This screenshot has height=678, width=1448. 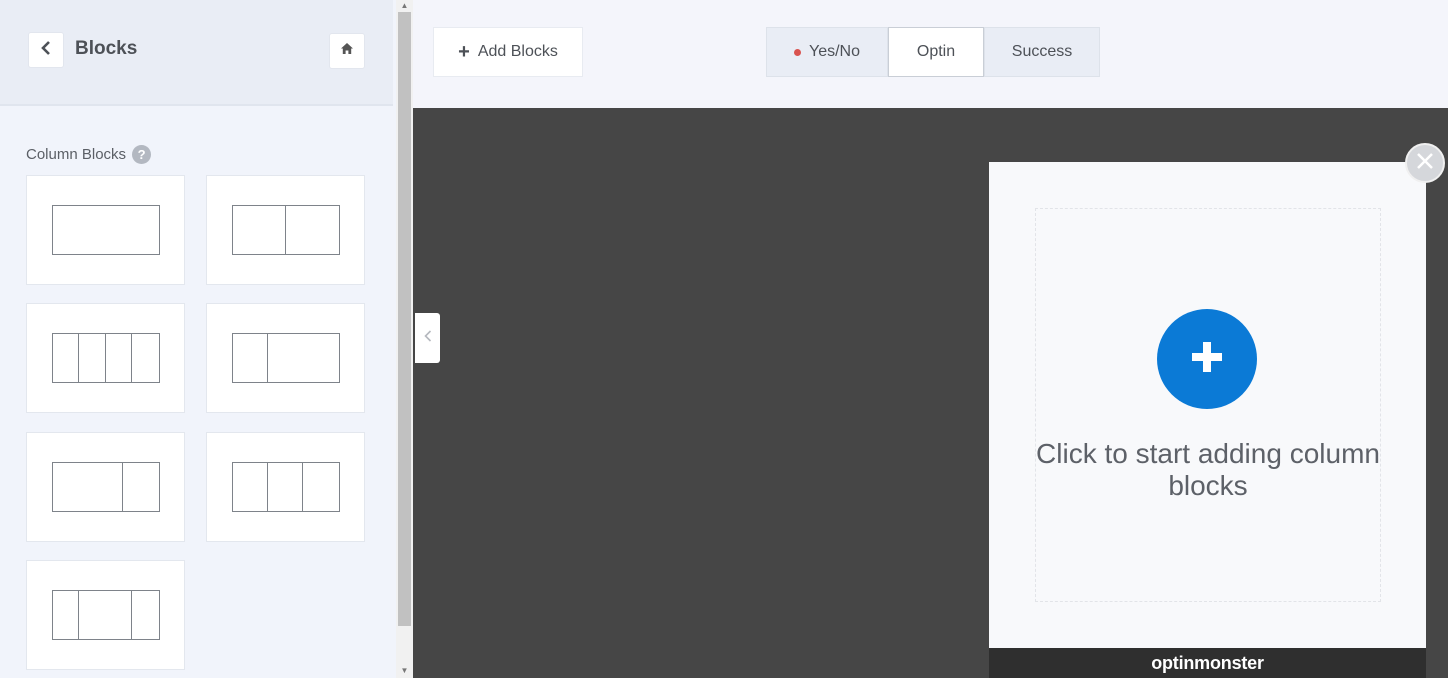 I want to click on back-button, so click(x=46, y=50).